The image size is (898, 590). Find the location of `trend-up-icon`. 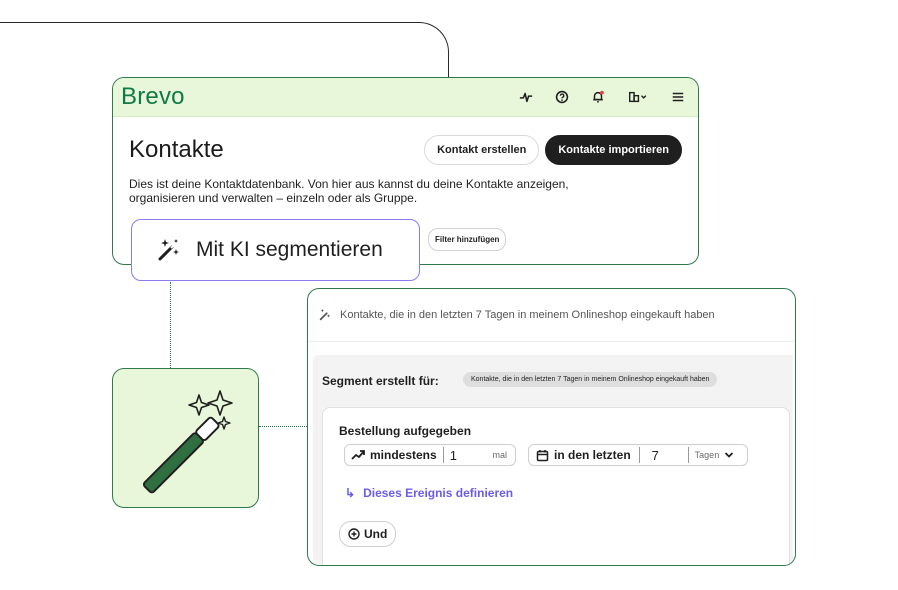

trend-up-icon is located at coordinates (358, 455).